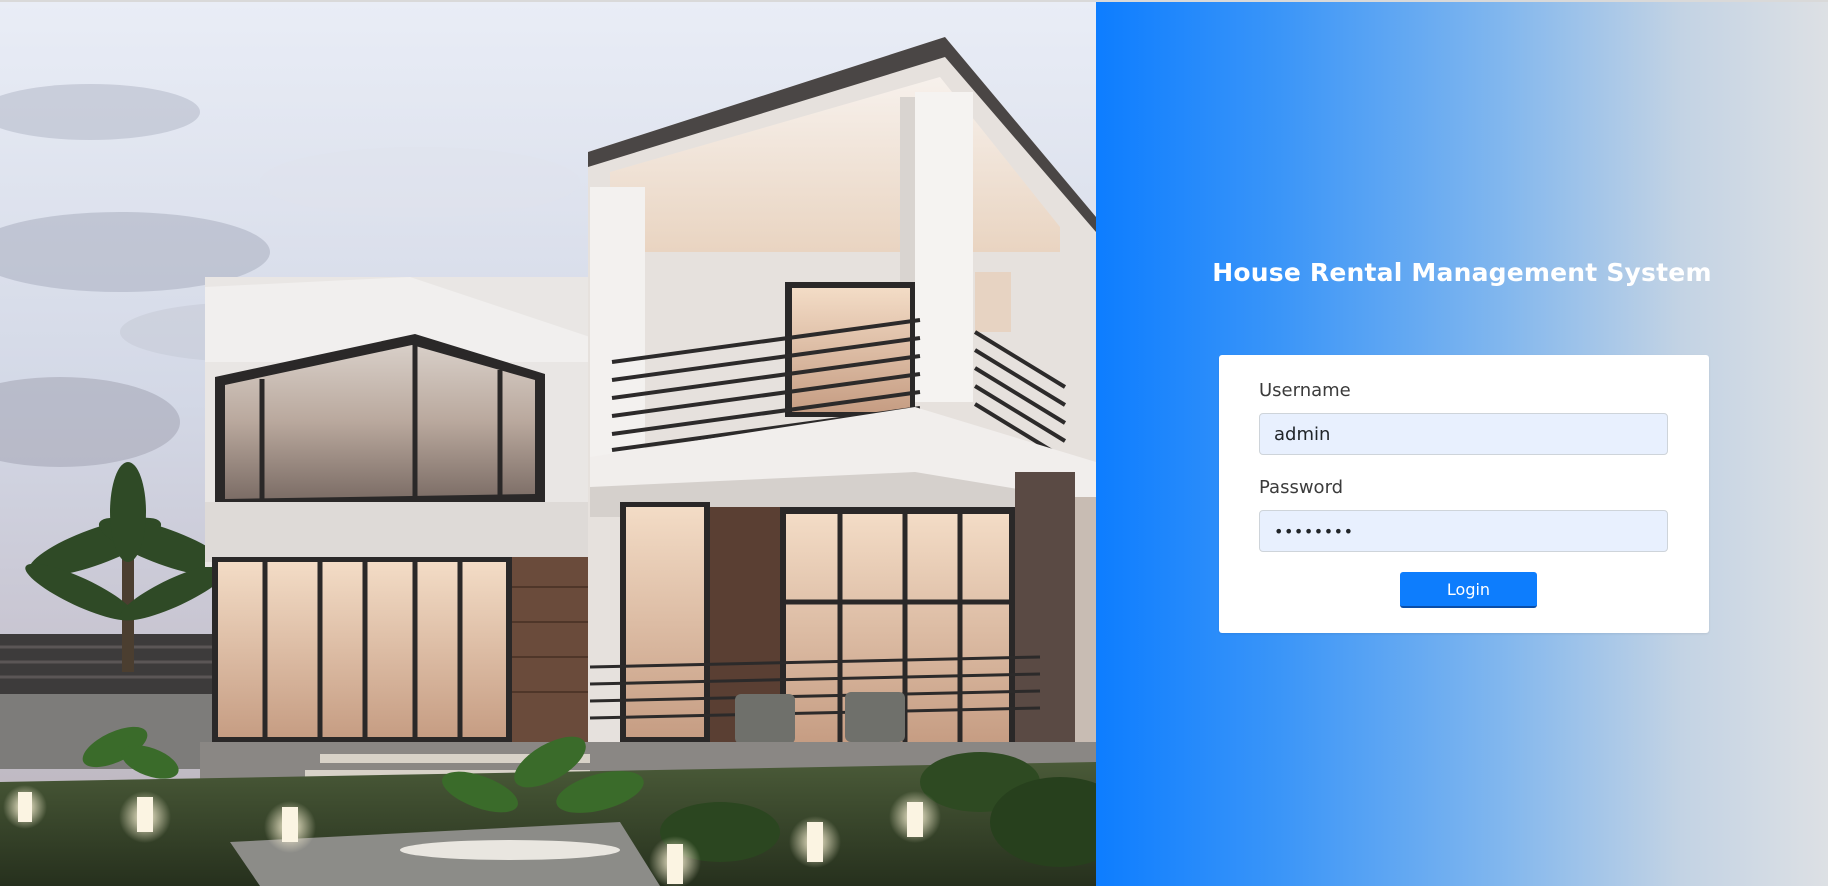  What do you see at coordinates (1301, 487) in the screenshot?
I see `password-label: Password` at bounding box center [1301, 487].